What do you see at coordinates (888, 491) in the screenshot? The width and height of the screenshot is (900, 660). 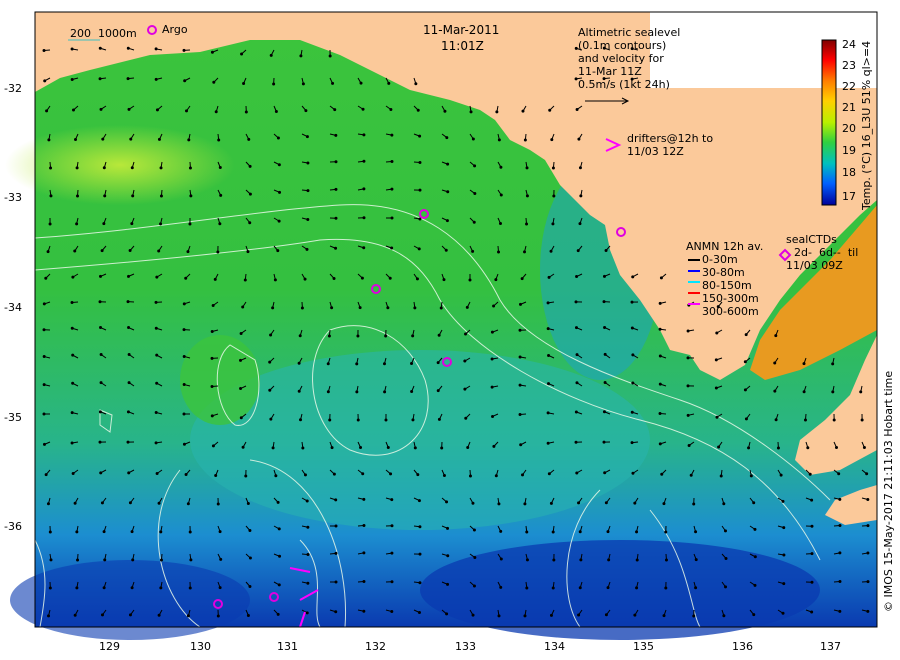 I see `credit-text: © IMOS 15-May-2017 21:11:03 Hobart time` at bounding box center [888, 491].